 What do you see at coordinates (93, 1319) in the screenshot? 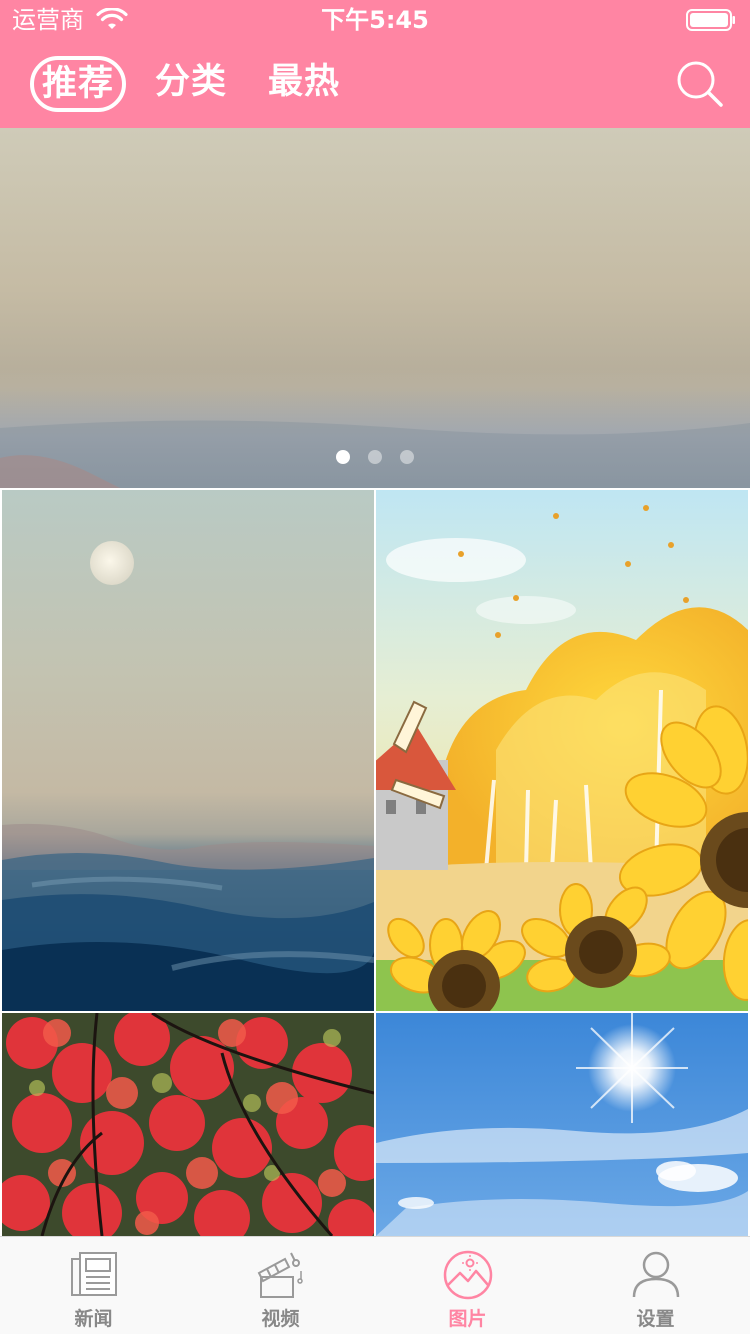
I see `tab-bar-label: 新闻` at bounding box center [93, 1319].